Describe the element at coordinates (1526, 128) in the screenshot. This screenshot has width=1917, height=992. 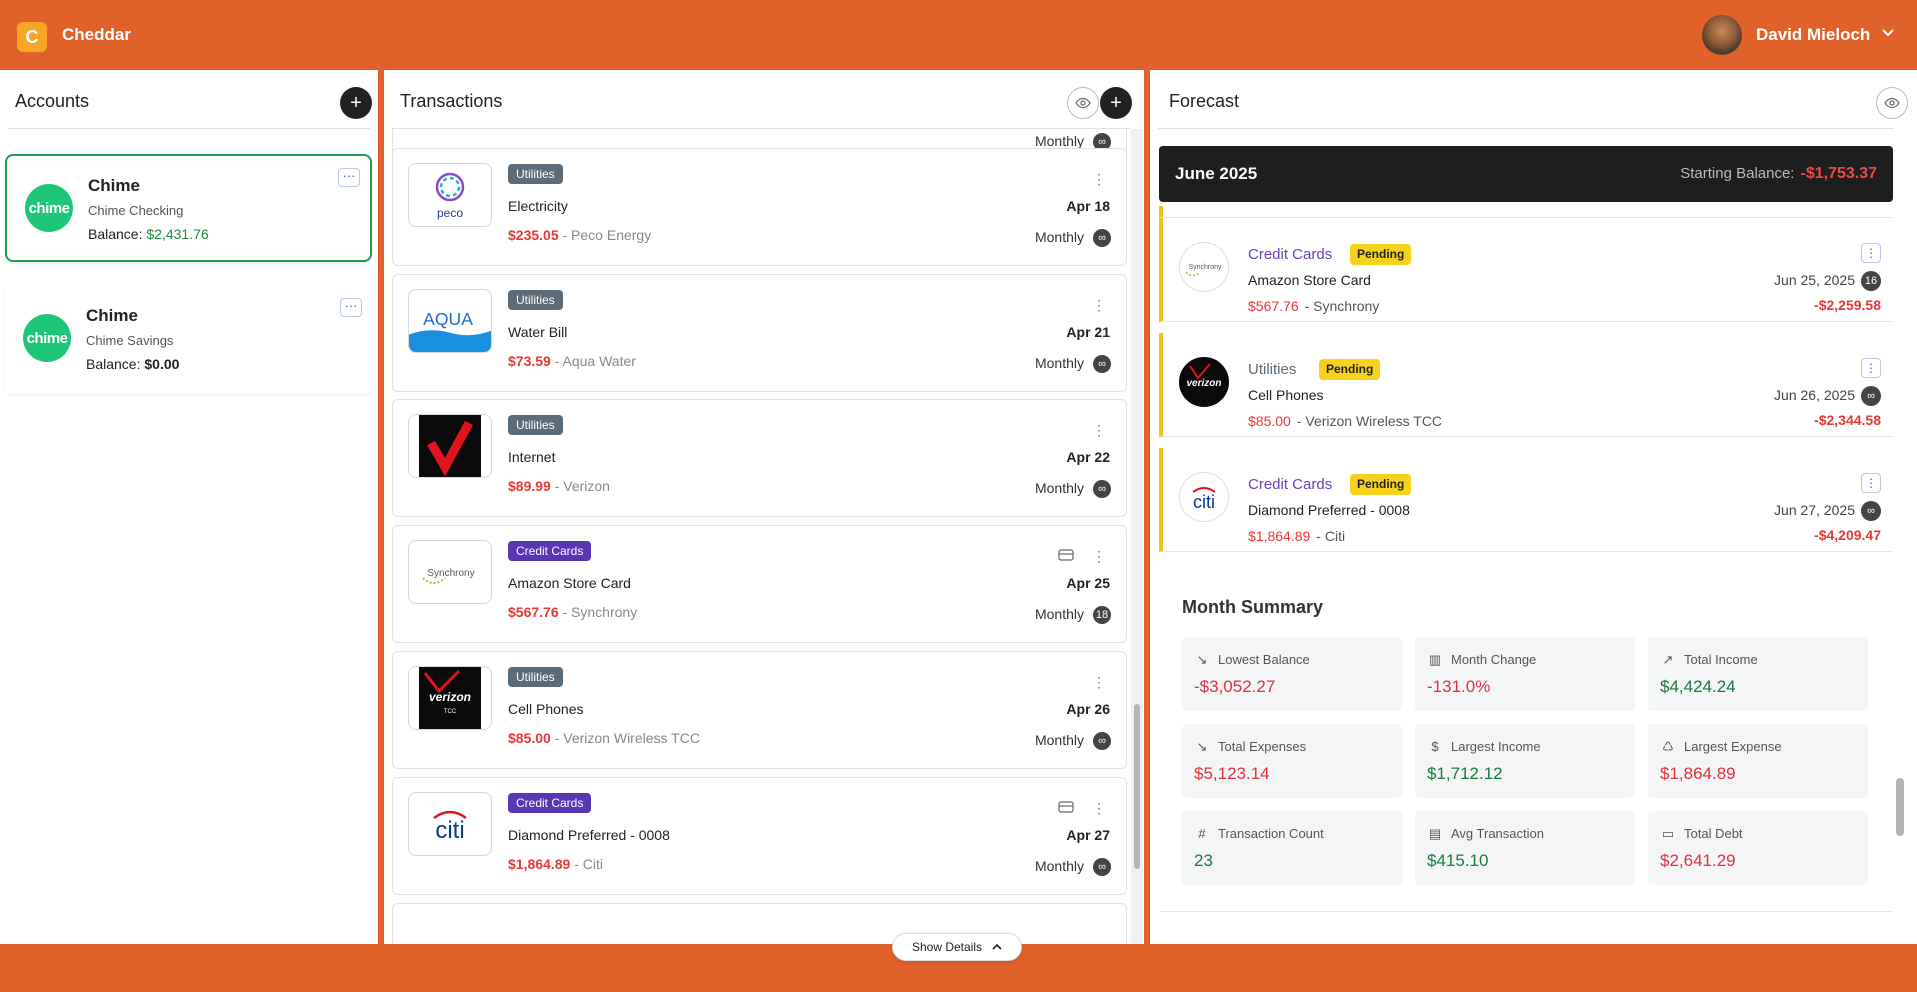
I see `divider` at that location.